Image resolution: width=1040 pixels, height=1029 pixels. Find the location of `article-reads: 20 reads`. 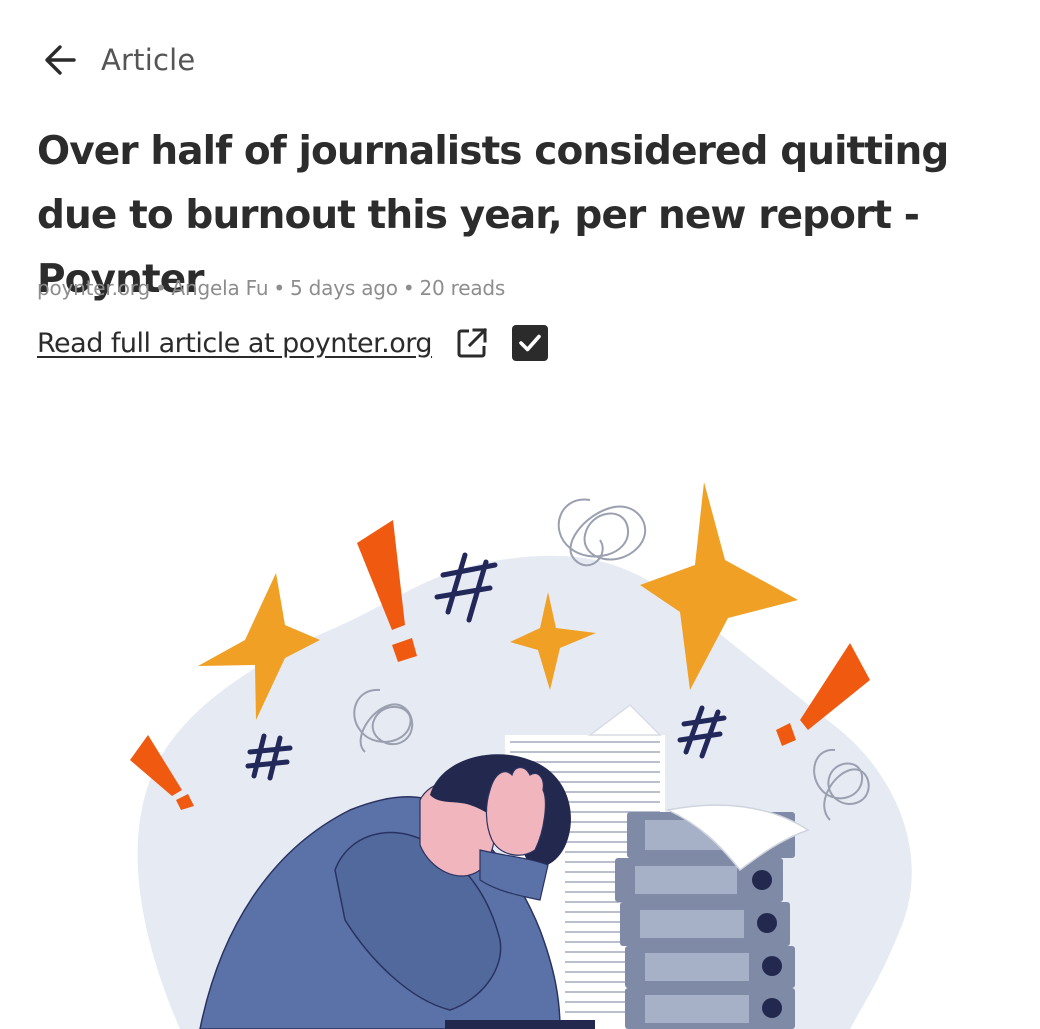

article-reads: 20 reads is located at coordinates (462, 288).